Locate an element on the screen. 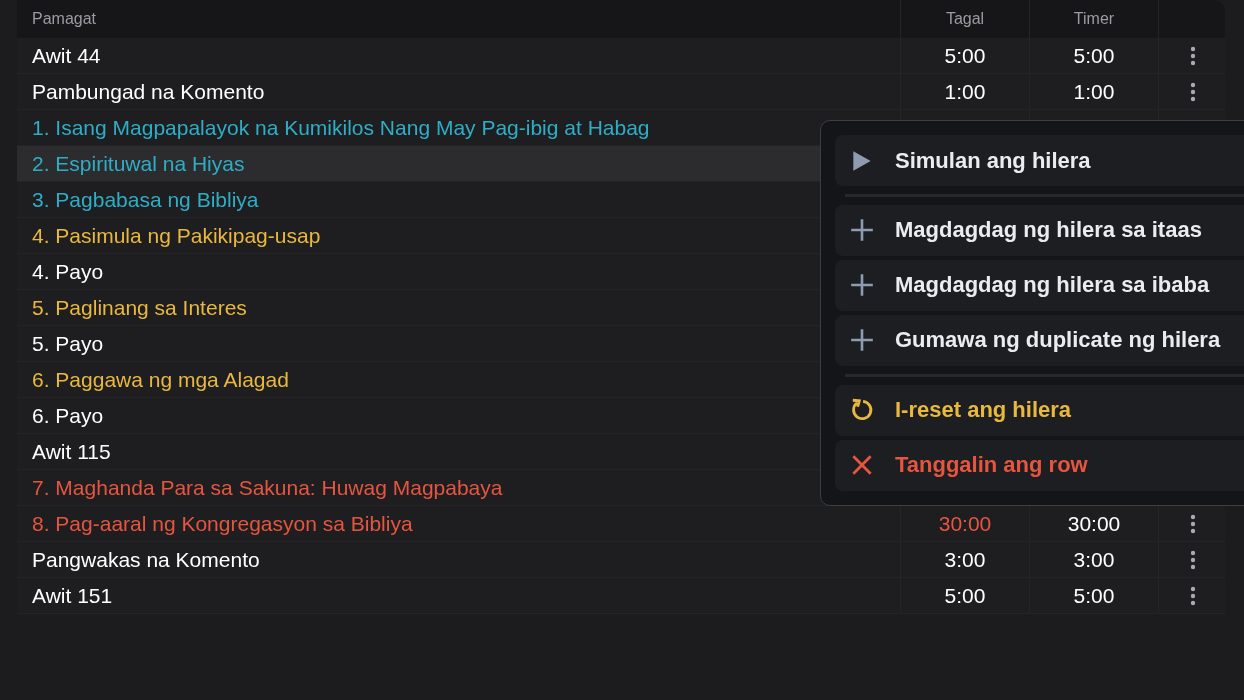  duration-text: 30:00 is located at coordinates (965, 523).